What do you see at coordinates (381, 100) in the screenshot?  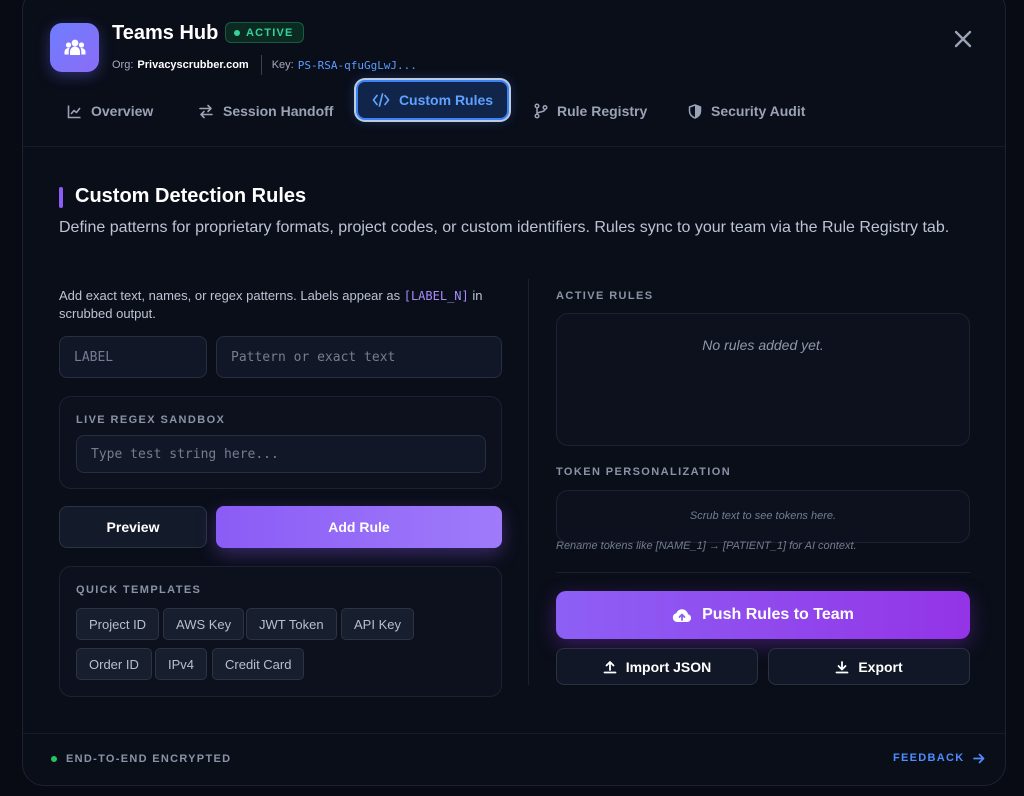 I see `code-icon` at bounding box center [381, 100].